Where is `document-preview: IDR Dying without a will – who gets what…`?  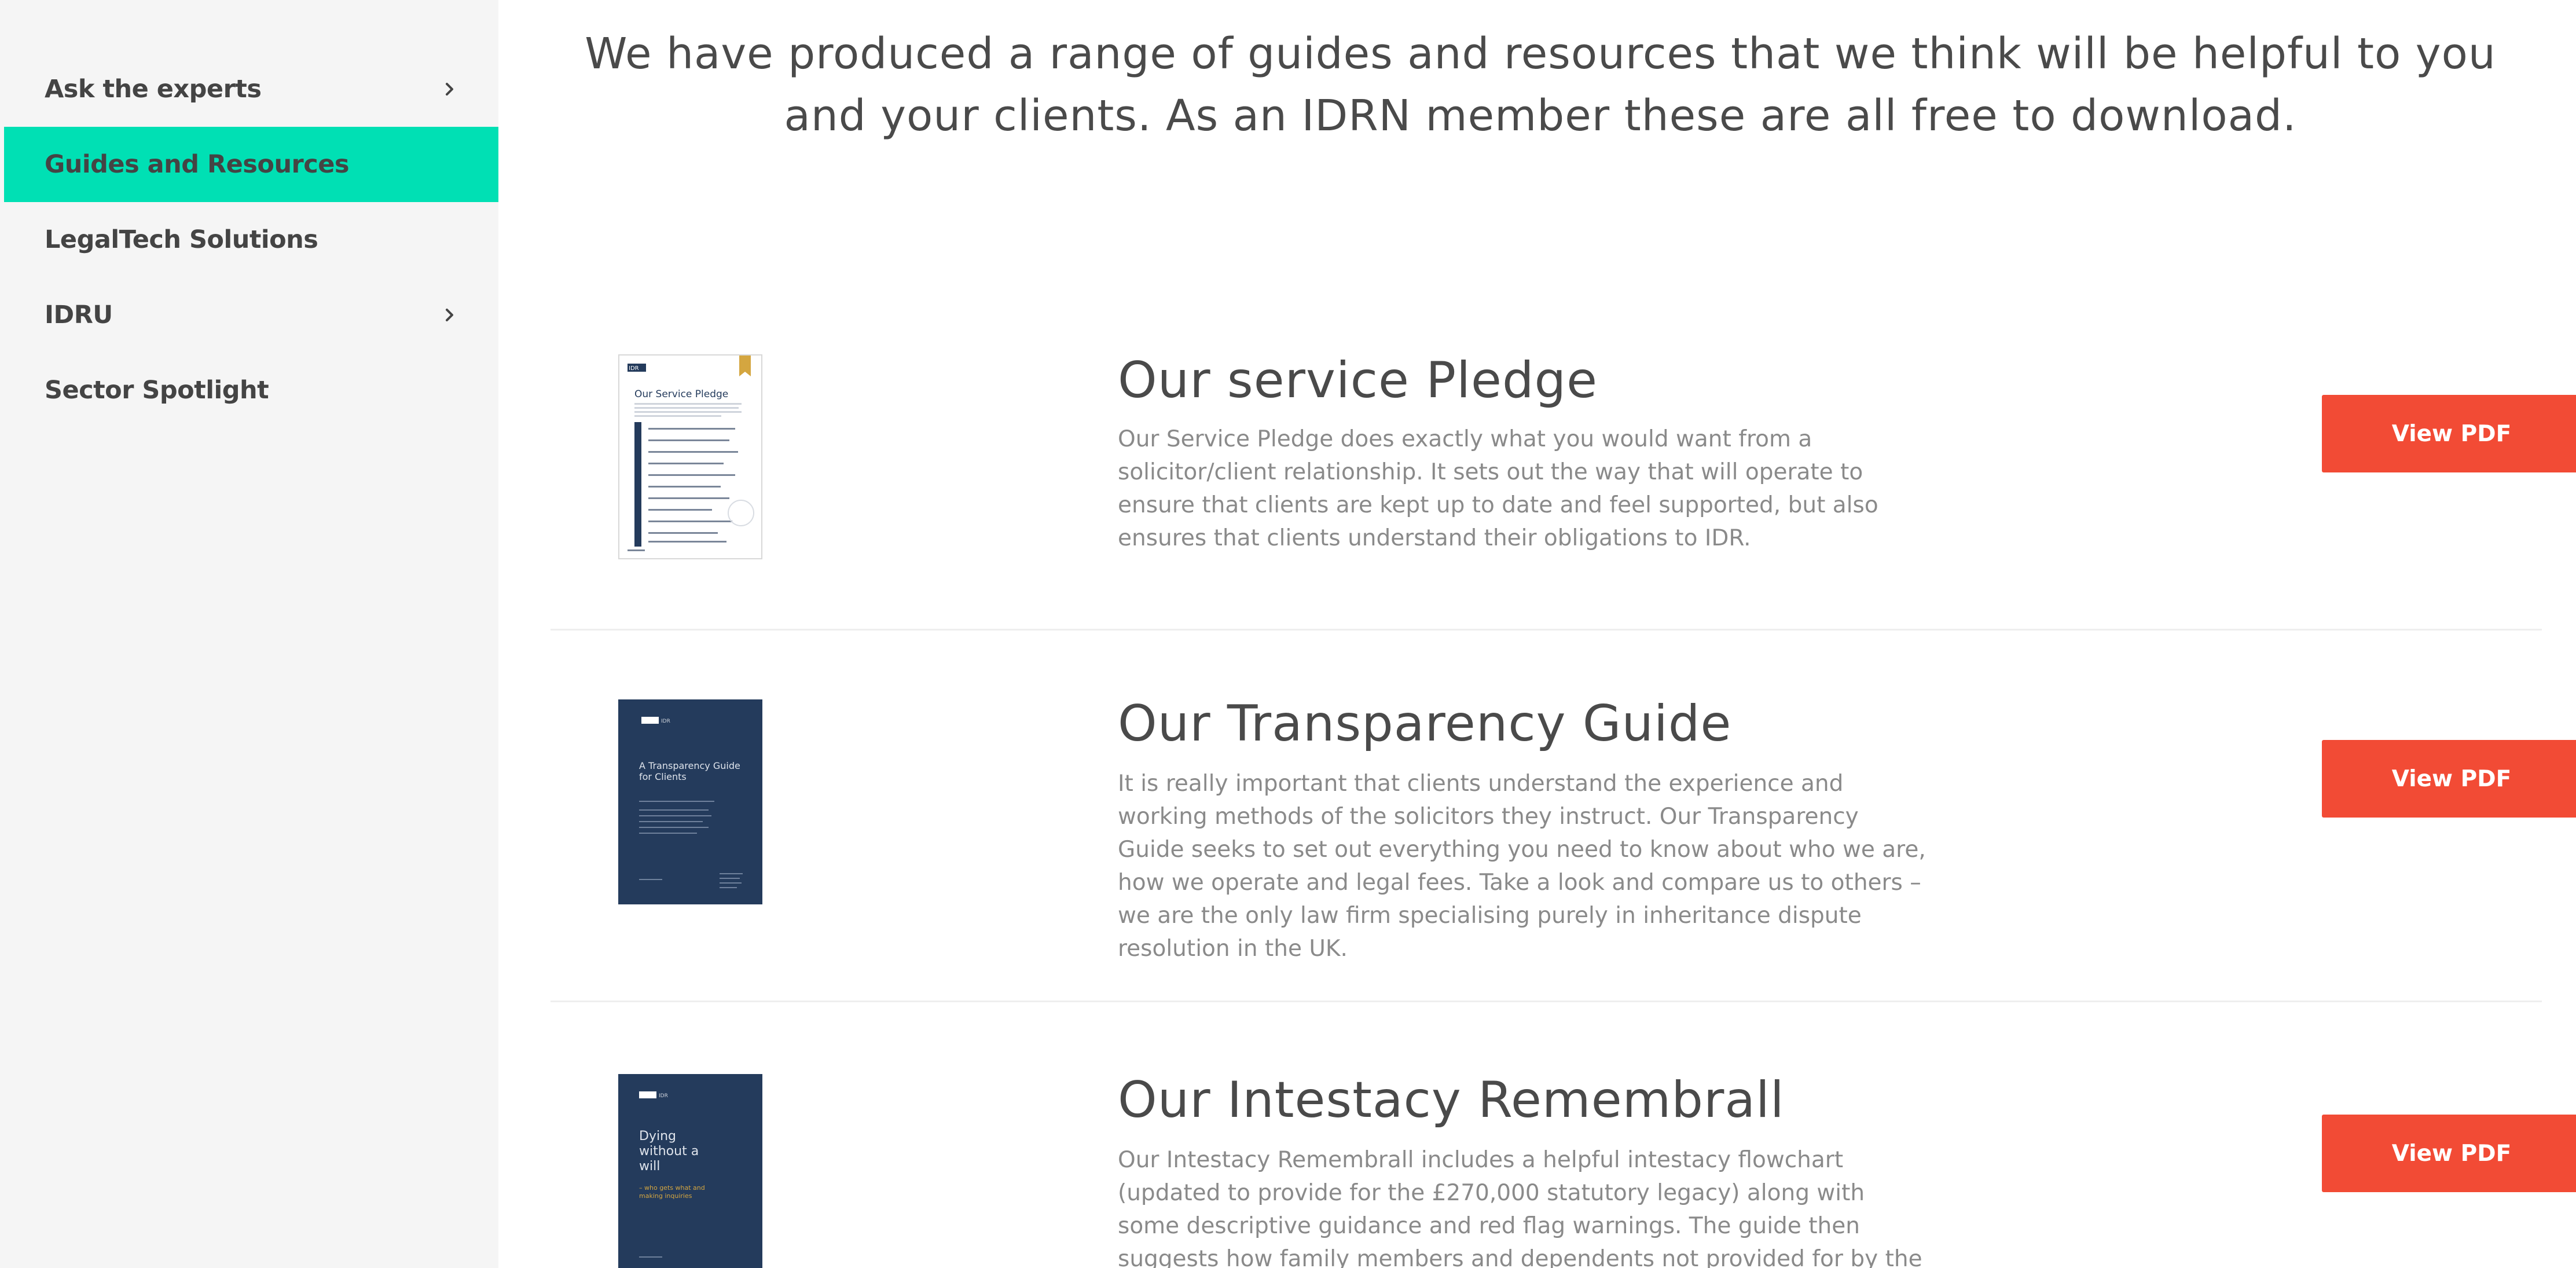 document-preview: IDR Dying without a will – who gets what… is located at coordinates (672, 1174).